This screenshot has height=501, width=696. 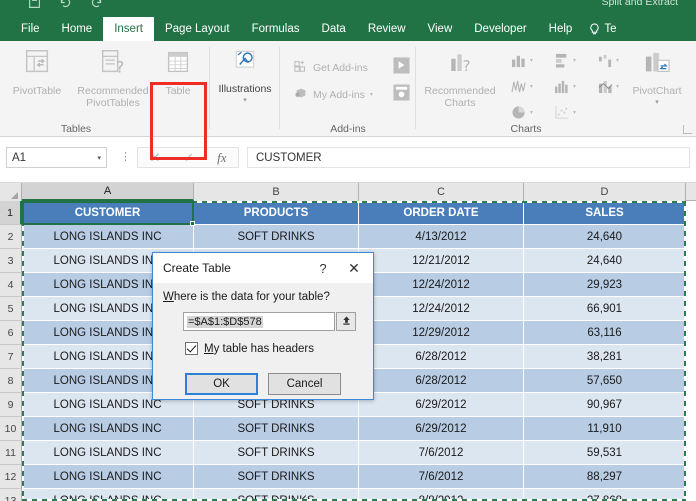 I want to click on row-header-5: 5, so click(x=11, y=309).